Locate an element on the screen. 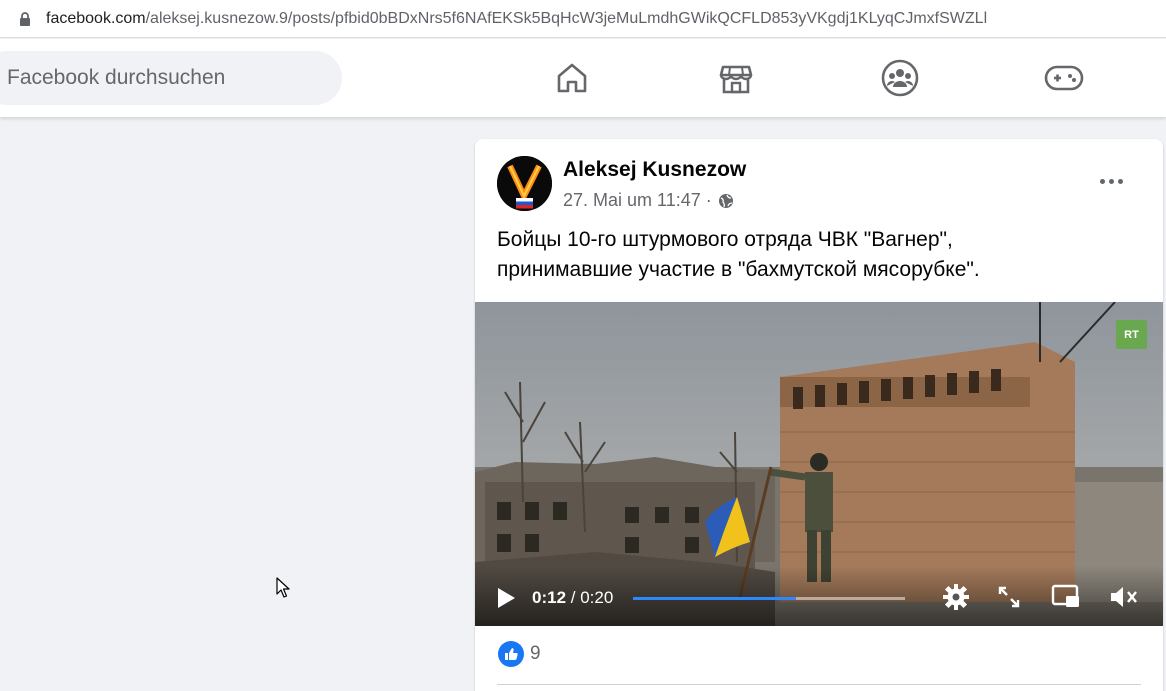  groups-icon is located at coordinates (900, 78).